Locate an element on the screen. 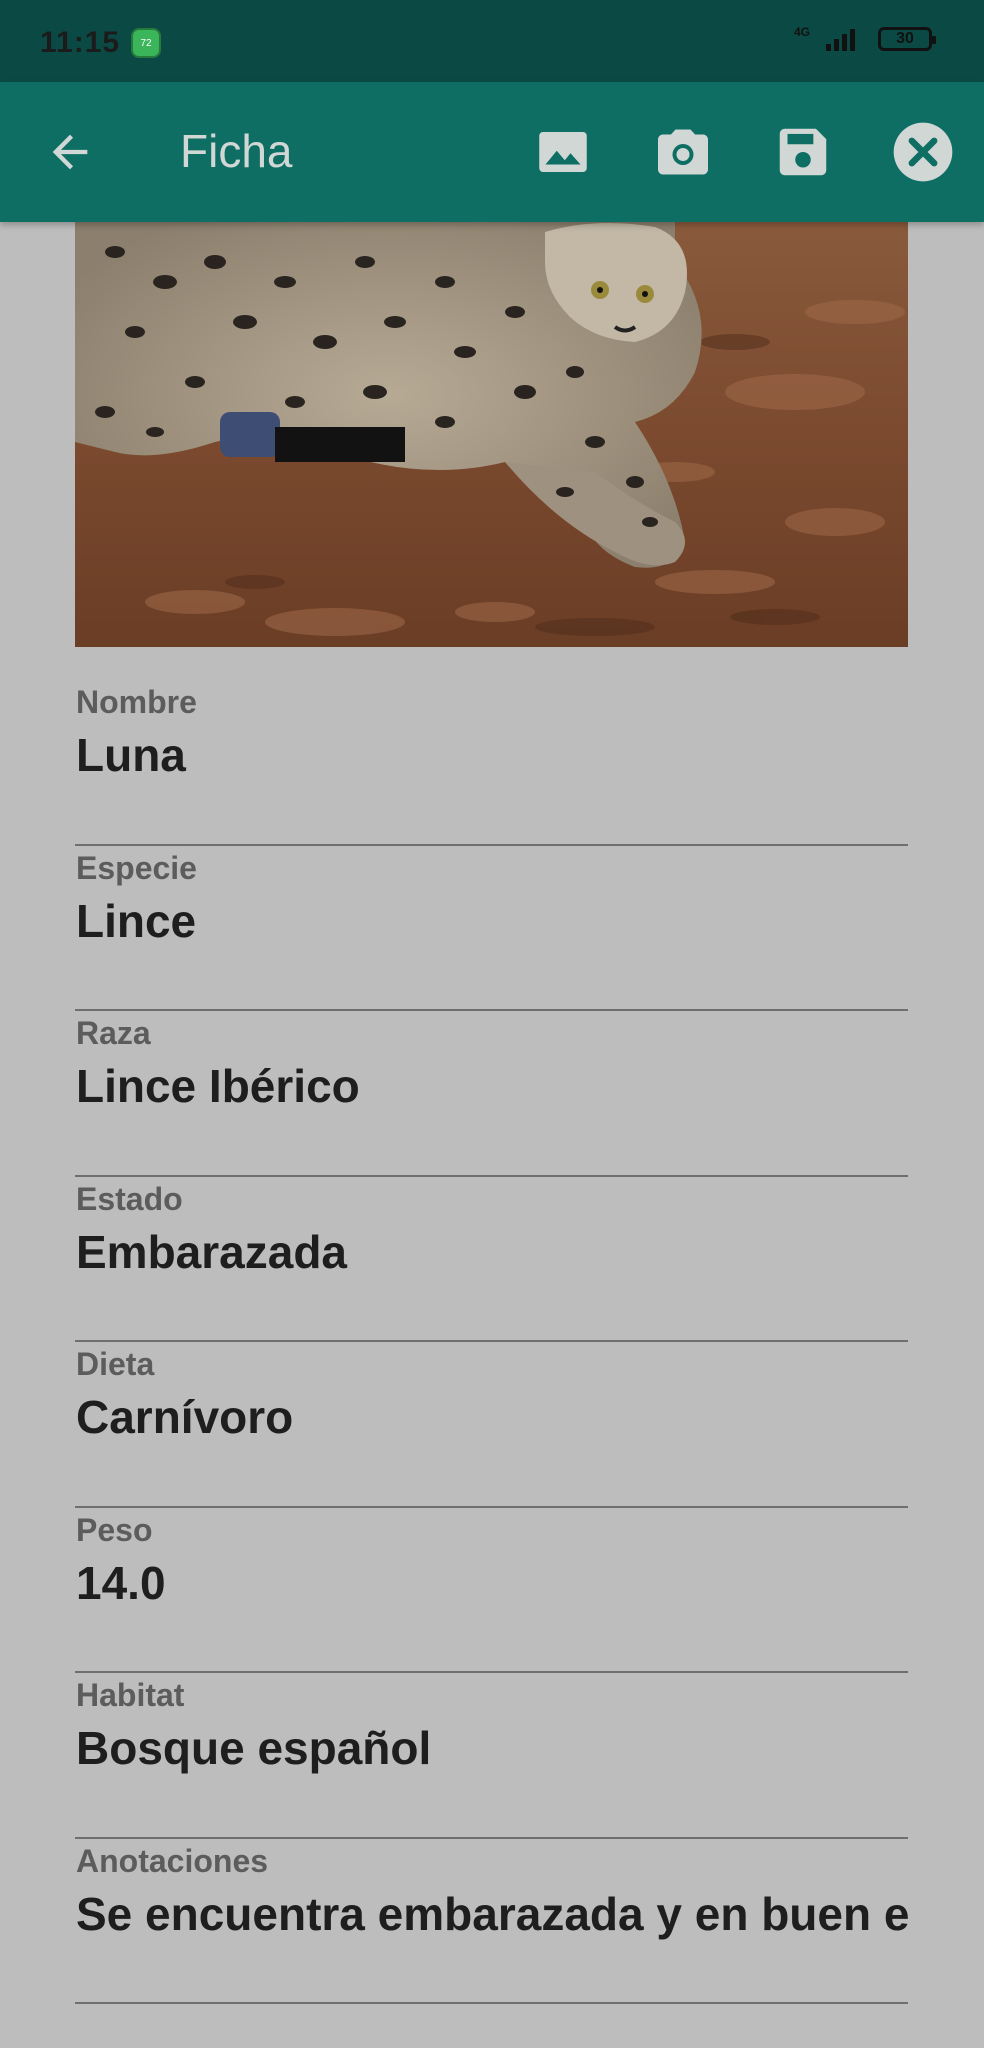 The height and width of the screenshot is (2048, 984). page-title: Ficha is located at coordinates (236, 151).